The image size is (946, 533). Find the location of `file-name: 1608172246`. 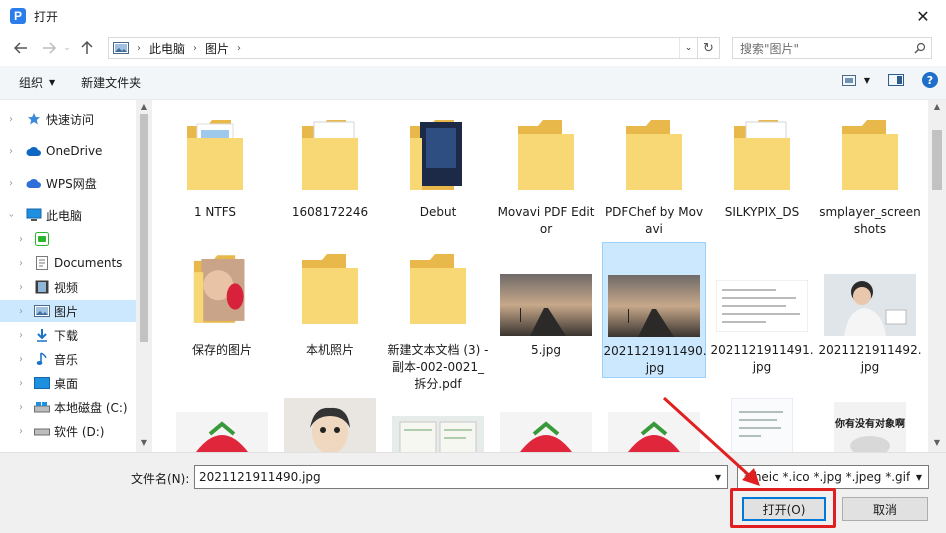

file-name: 1608172246 is located at coordinates (330, 212).